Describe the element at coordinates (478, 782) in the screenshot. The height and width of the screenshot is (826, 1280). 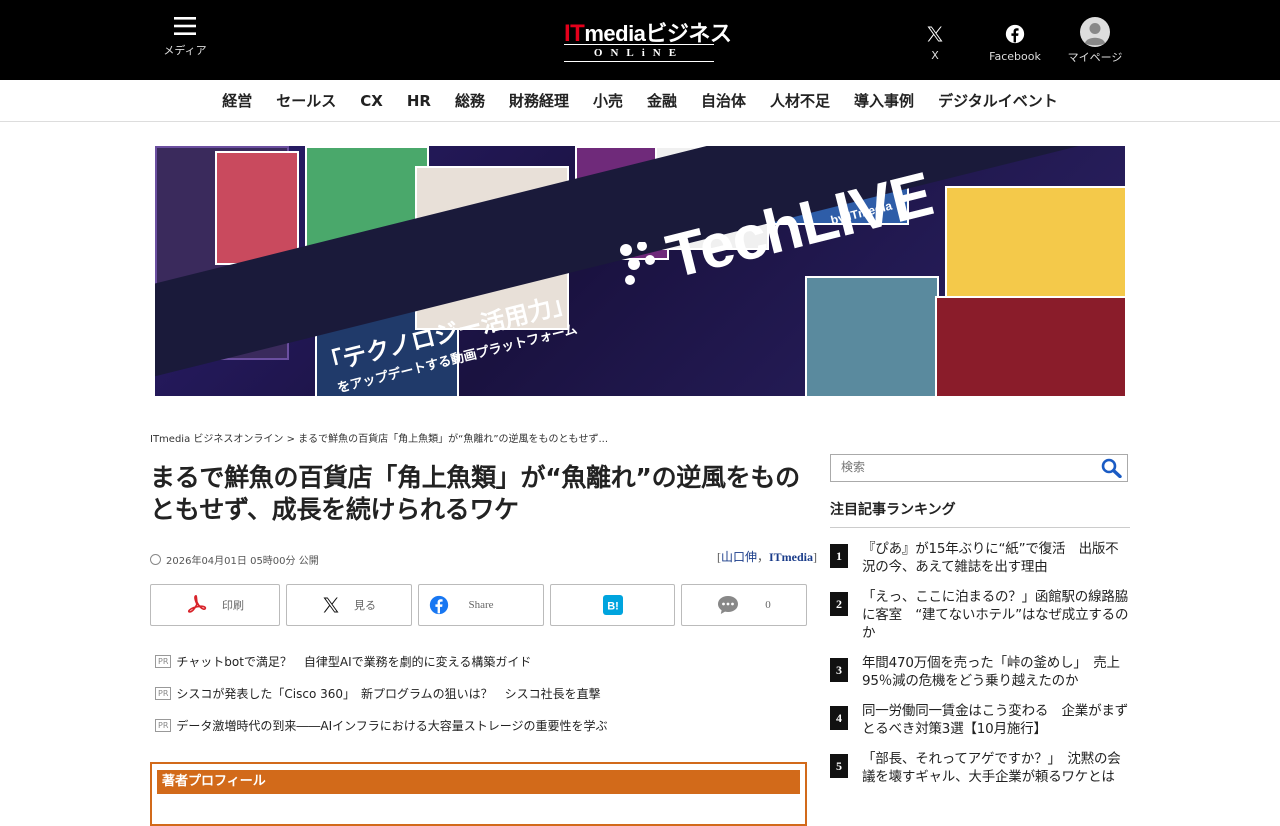
I see `author-profile-heading: 著者プロフィール` at that location.